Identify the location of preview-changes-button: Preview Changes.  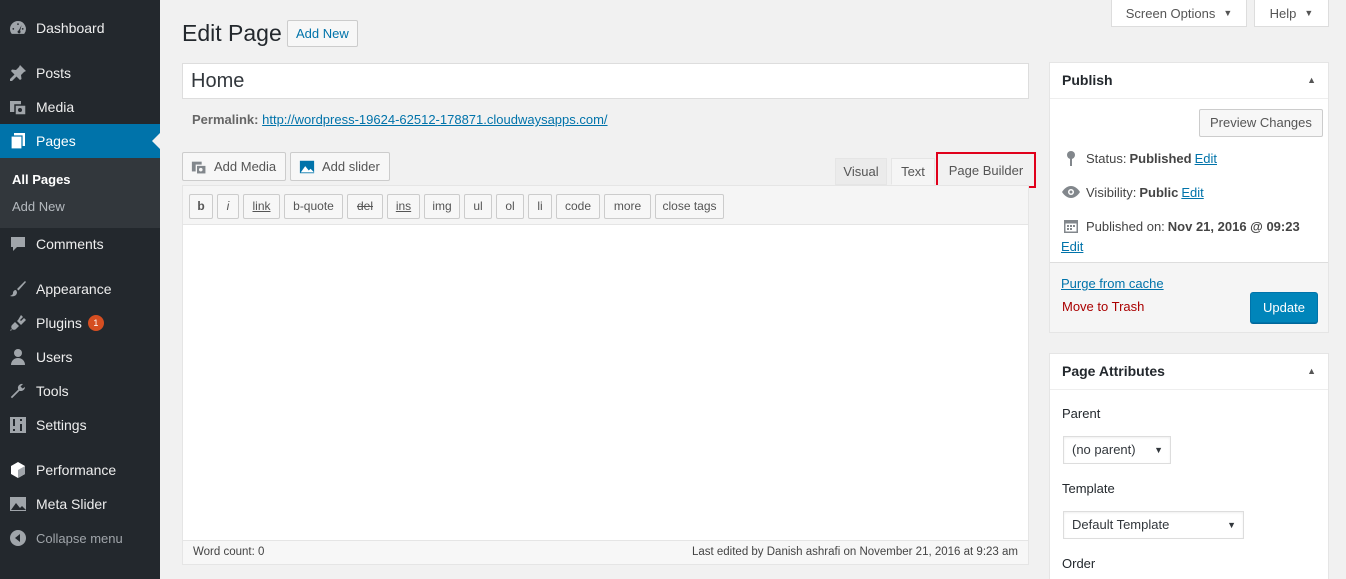
(1261, 123).